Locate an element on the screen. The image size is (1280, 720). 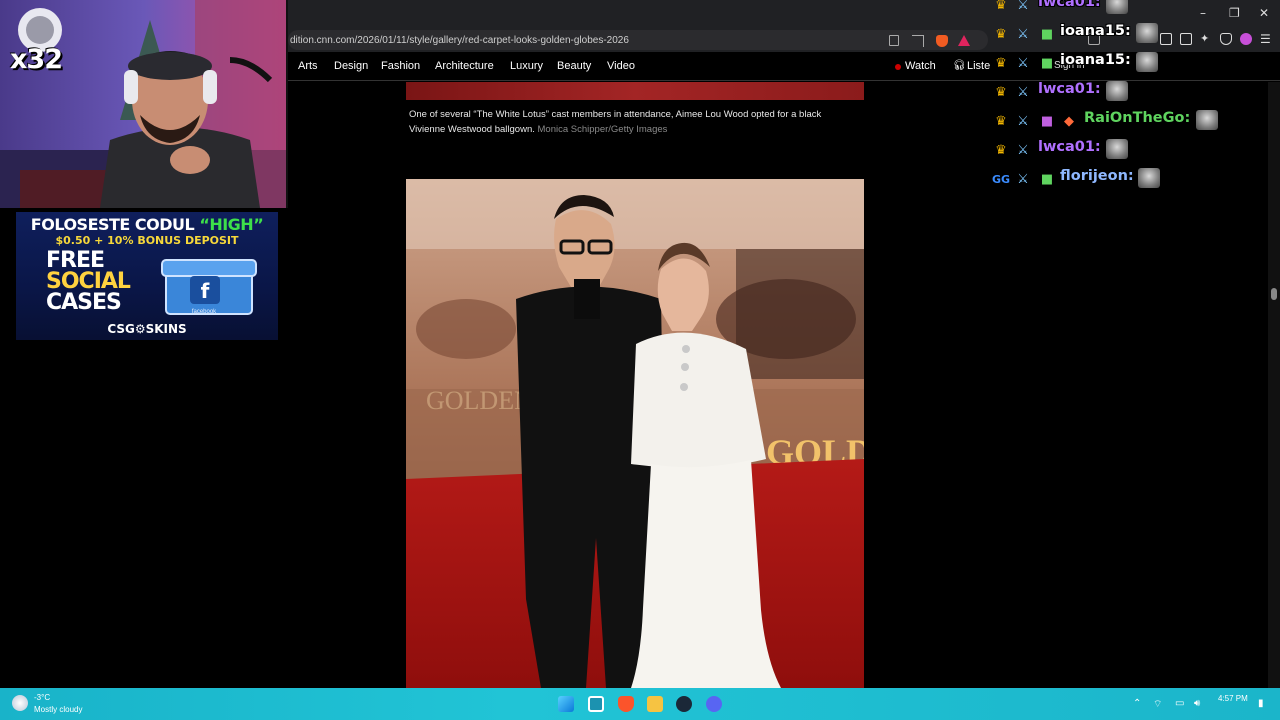
task-view-icon is located at coordinates (596, 704).